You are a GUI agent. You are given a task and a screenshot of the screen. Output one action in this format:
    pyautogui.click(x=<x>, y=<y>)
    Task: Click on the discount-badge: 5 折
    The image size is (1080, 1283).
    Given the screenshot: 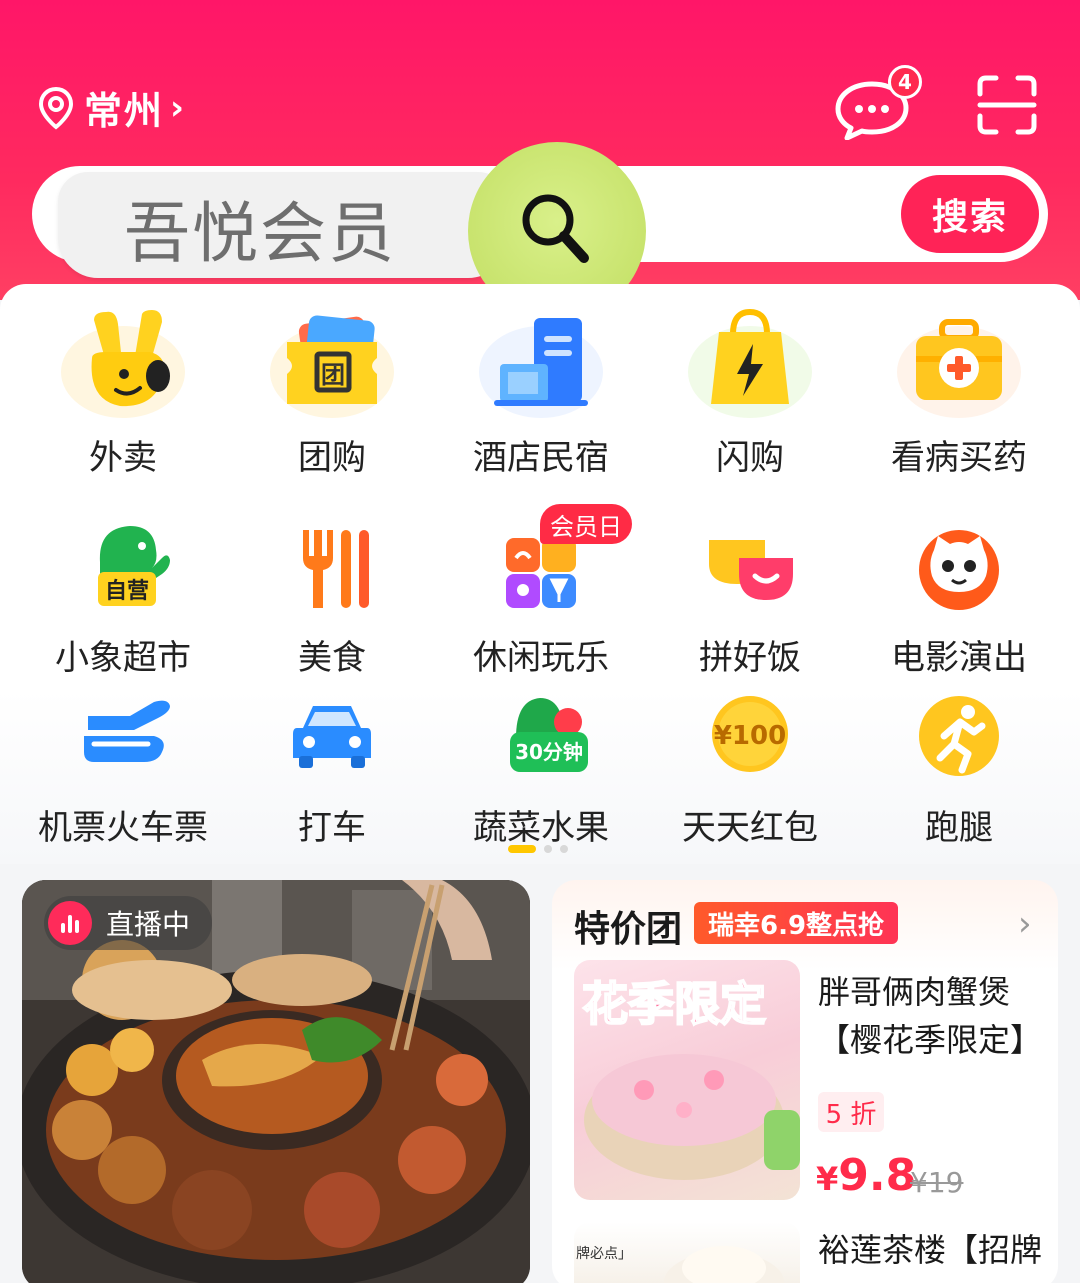 What is the action you would take?
    pyautogui.click(x=851, y=1112)
    